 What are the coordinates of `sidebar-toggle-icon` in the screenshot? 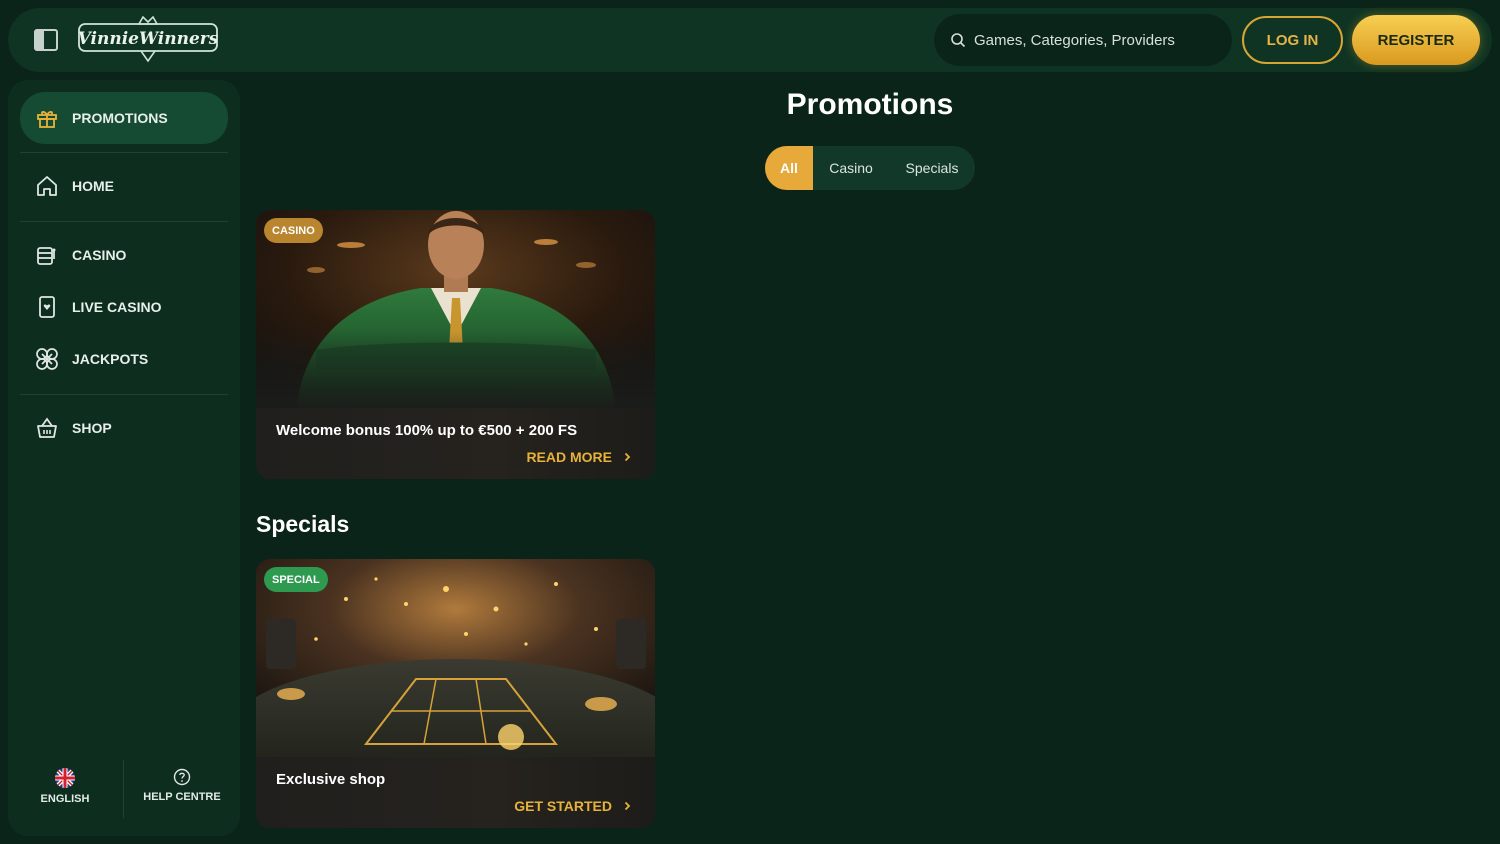 It's located at (46, 40).